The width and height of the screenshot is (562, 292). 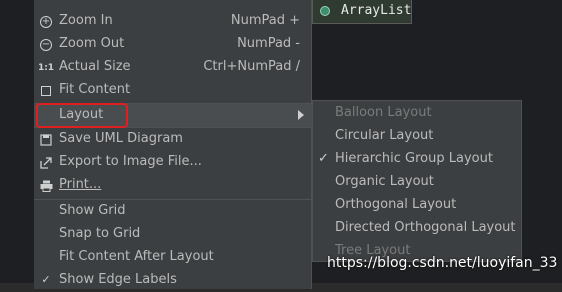 What do you see at coordinates (173, 90) in the screenshot?
I see `menu-item-fit-content: Fit Content` at bounding box center [173, 90].